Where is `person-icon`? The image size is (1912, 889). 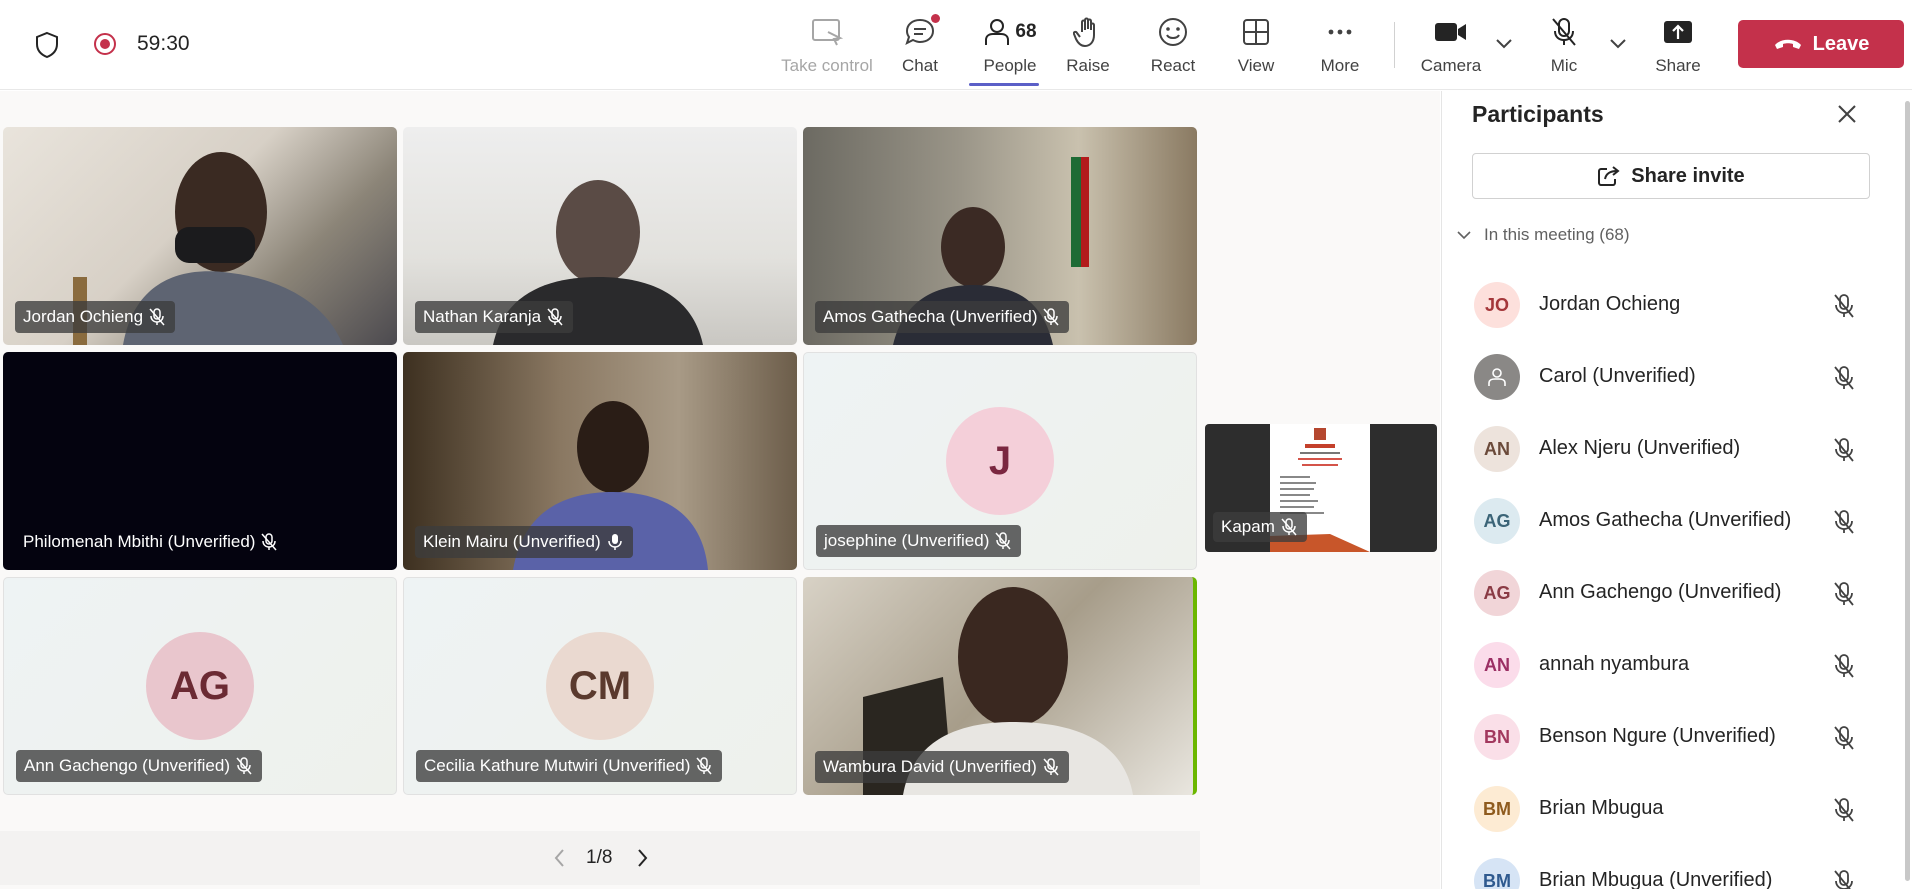
person-icon is located at coordinates (997, 32).